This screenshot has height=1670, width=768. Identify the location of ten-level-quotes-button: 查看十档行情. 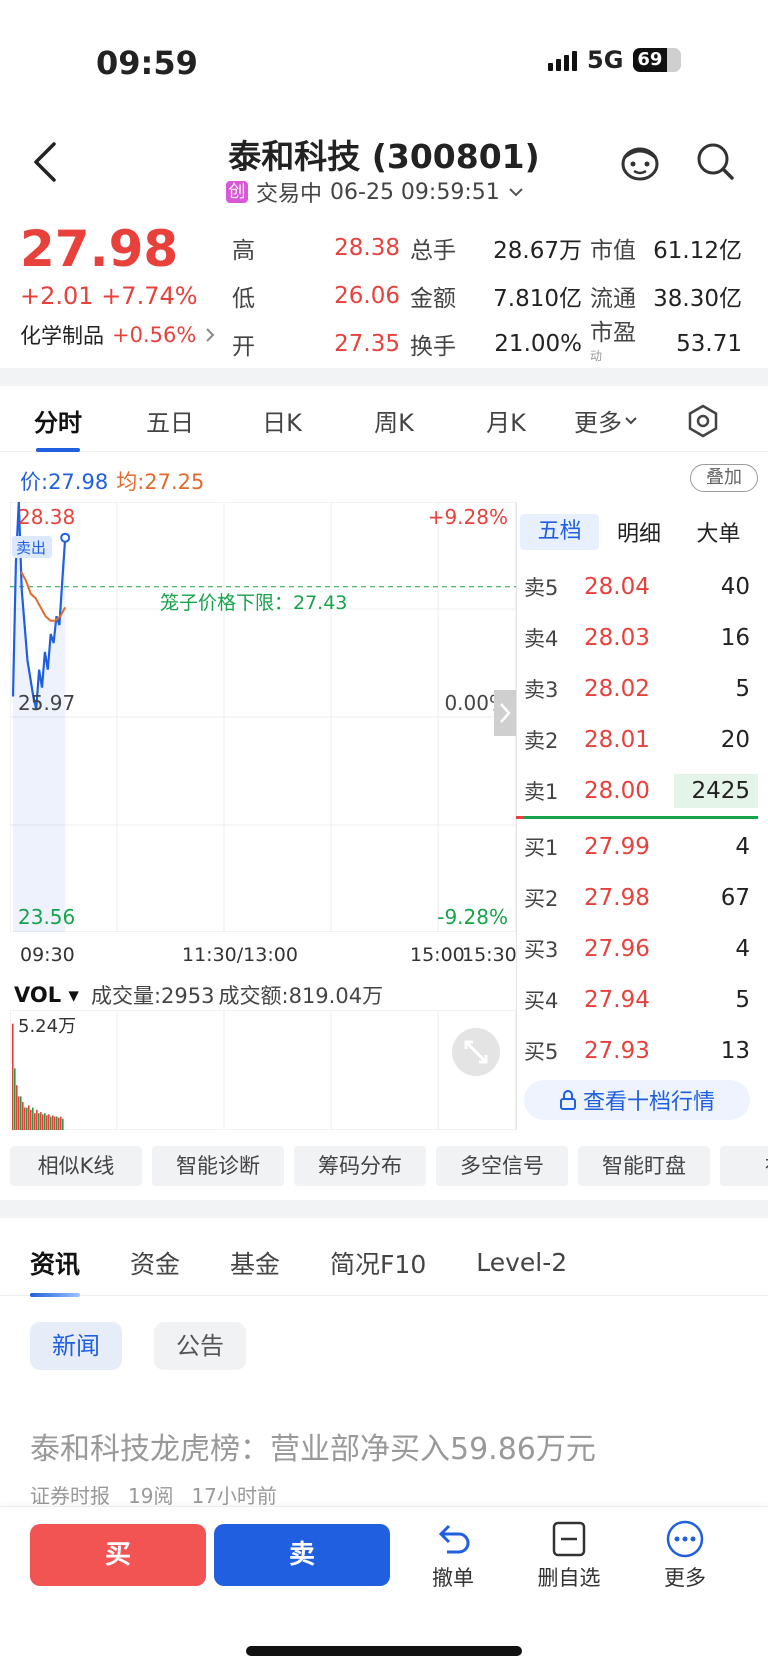
(637, 1100).